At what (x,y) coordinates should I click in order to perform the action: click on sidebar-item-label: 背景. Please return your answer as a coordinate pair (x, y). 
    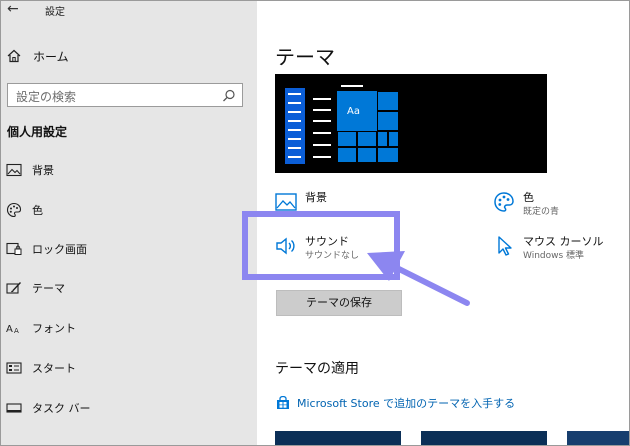
    Looking at the image, I should click on (43, 170).